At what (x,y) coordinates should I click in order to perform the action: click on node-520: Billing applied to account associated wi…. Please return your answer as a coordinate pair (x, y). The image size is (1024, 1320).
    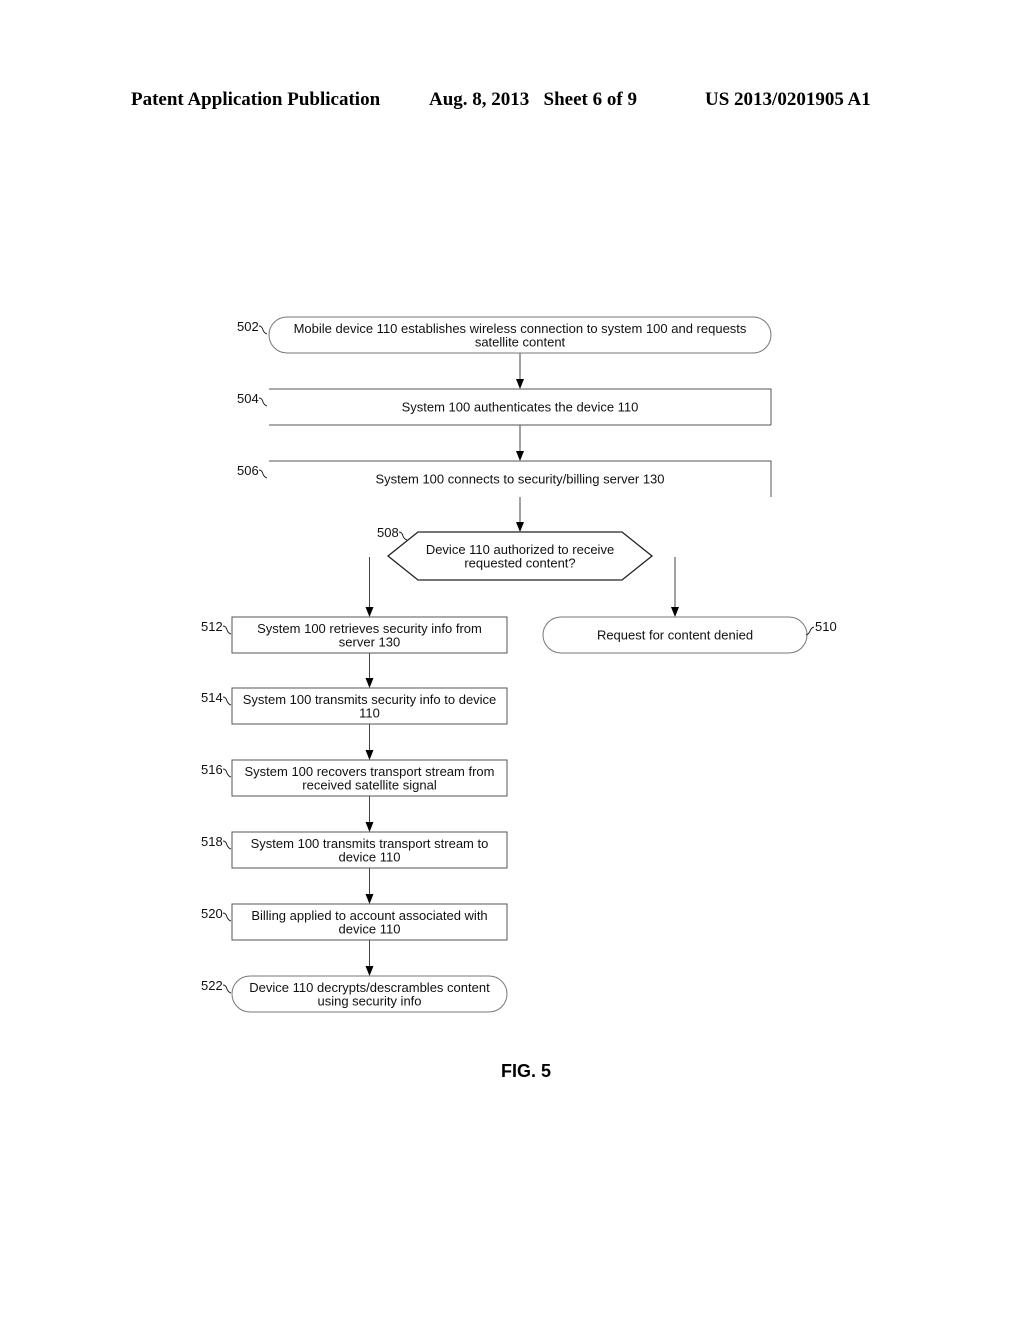
    Looking at the image, I should click on (354, 922).